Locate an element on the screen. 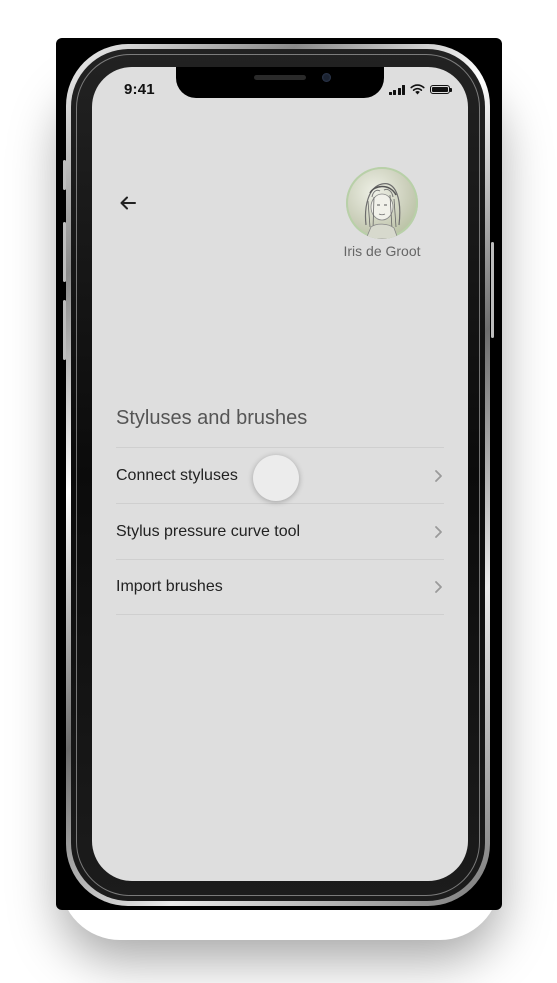  list-item-label: Stylus pressure curve tool is located at coordinates (208, 531).